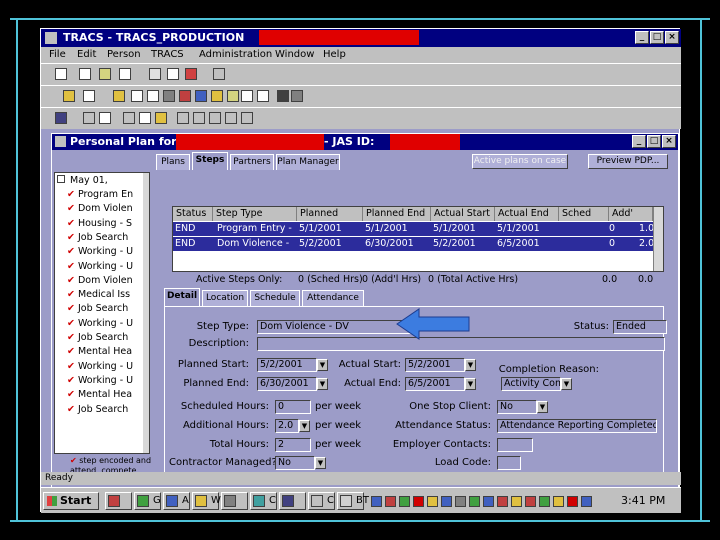  Describe the element at coordinates (283, 96) in the screenshot. I see `phone-icon` at that location.